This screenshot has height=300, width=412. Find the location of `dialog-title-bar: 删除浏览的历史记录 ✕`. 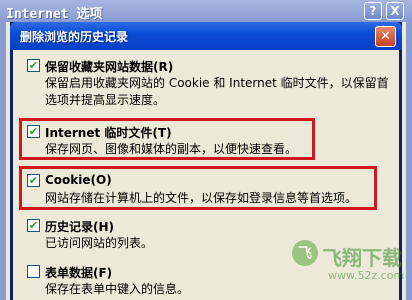

dialog-title-bar: 删除浏览的历史记录 ✕ is located at coordinates (206, 36).